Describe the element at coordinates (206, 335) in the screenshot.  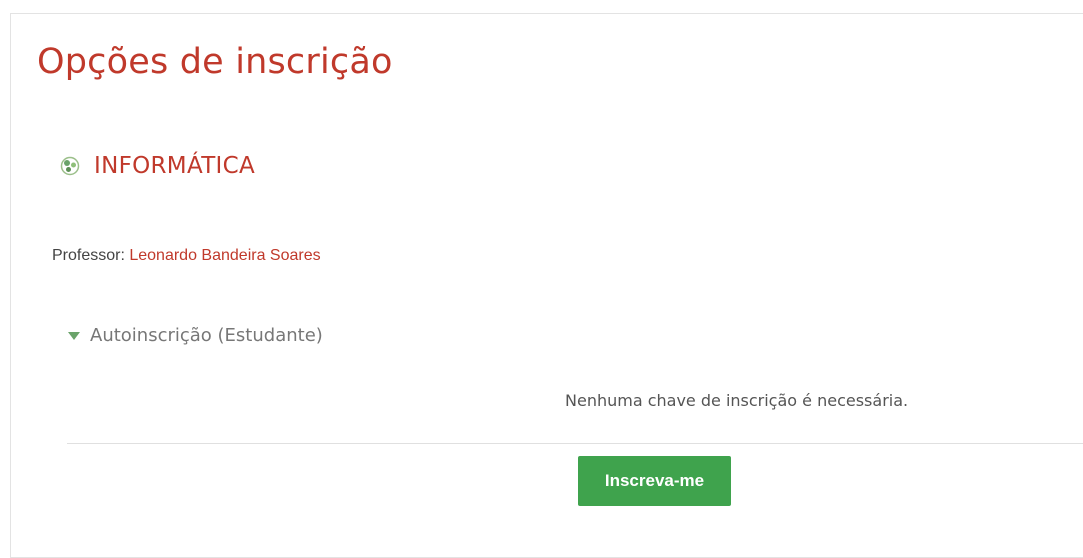
I see `self-enrolment-label: Autoinscrição (Estudante)` at that location.